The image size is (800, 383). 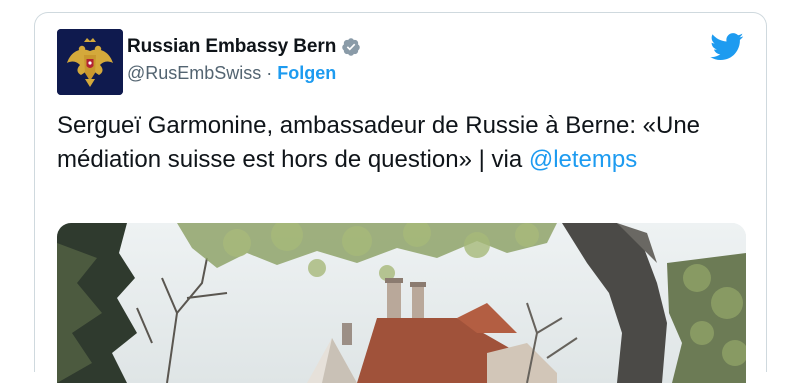 I want to click on author-handle: @RusEmbSwiss, so click(x=194, y=73).